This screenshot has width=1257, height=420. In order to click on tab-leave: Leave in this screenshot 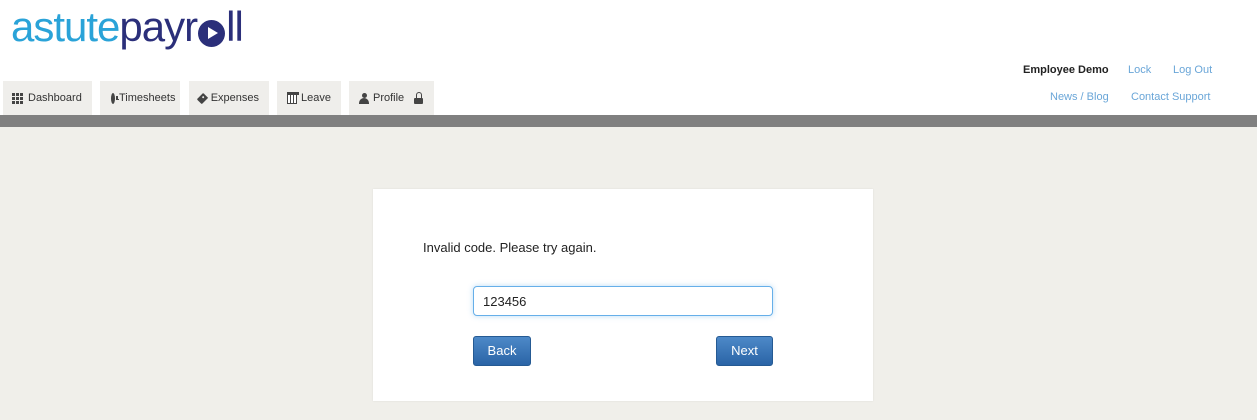, I will do `click(309, 98)`.